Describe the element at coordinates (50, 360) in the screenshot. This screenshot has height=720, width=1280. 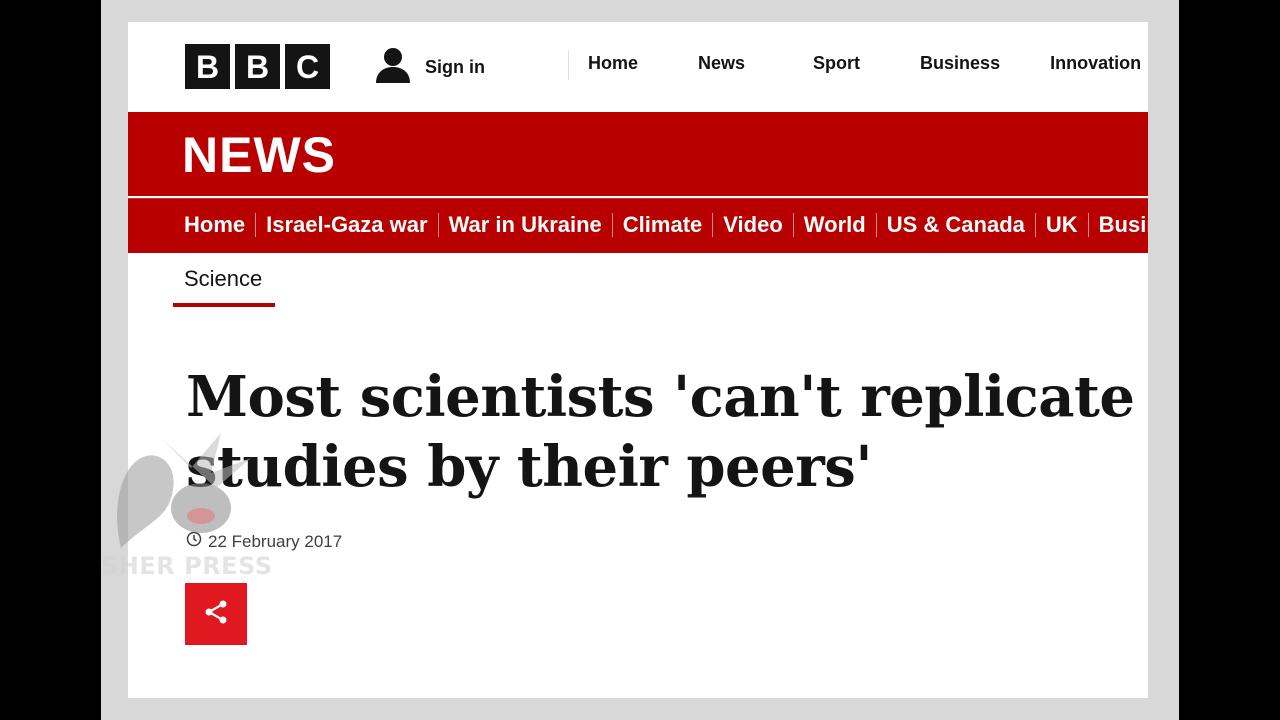
I see `letterbox-left` at that location.